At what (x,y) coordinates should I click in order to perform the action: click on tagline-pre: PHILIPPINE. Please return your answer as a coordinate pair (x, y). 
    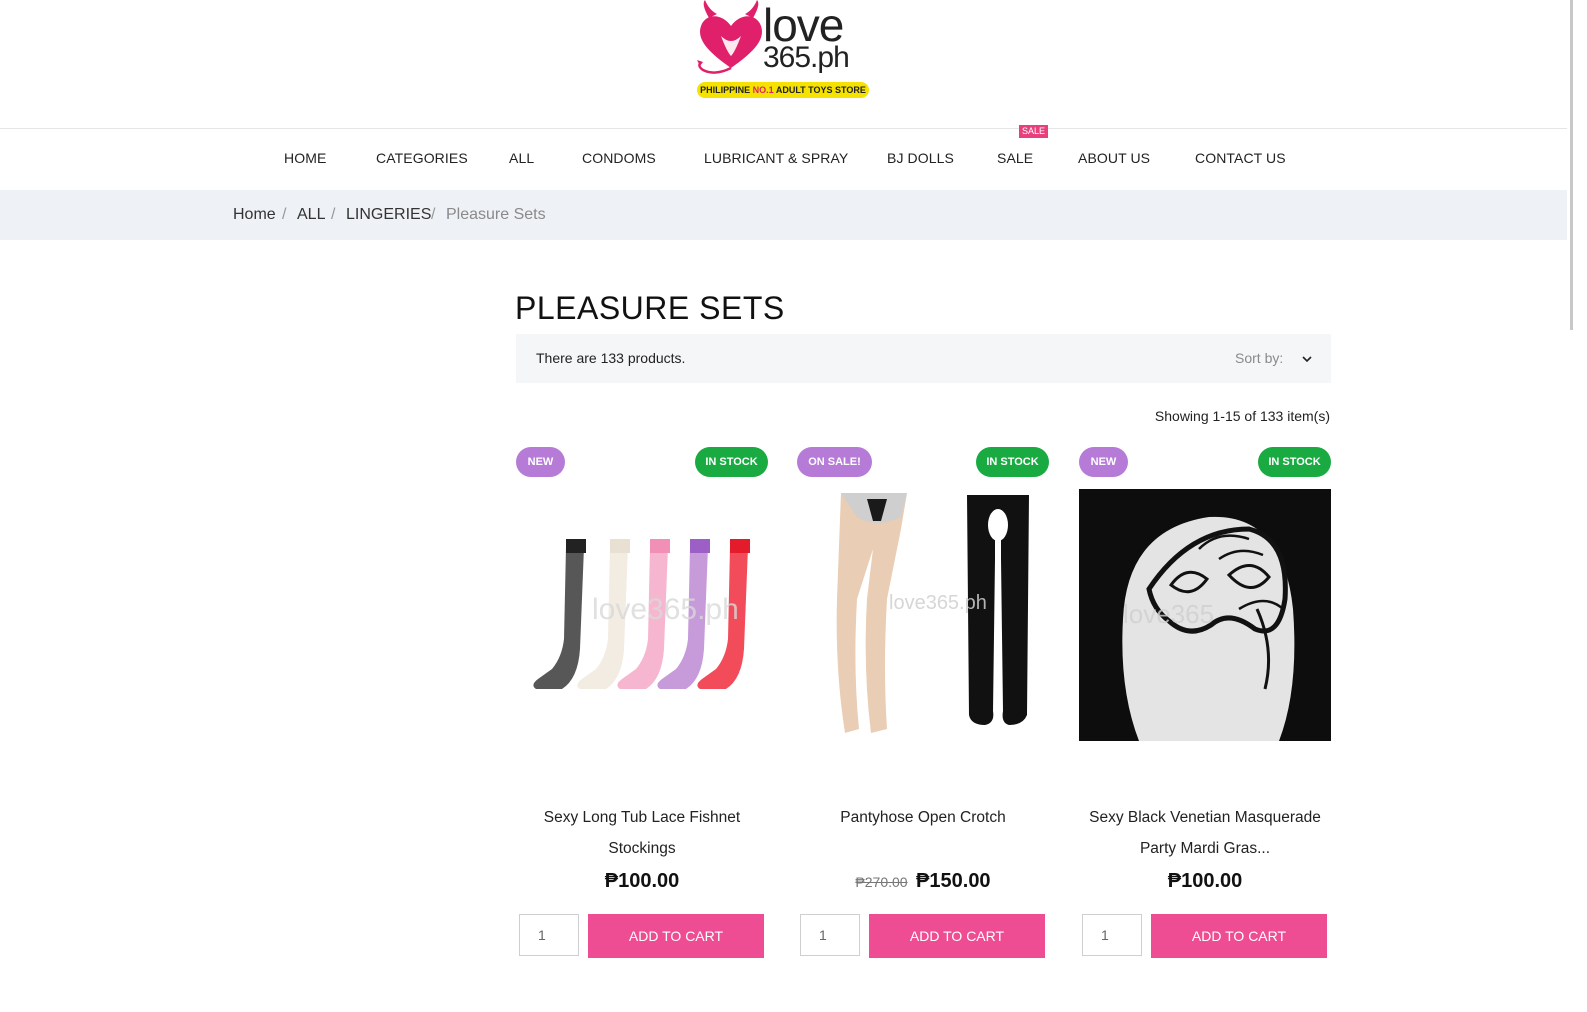
    Looking at the image, I should click on (726, 90).